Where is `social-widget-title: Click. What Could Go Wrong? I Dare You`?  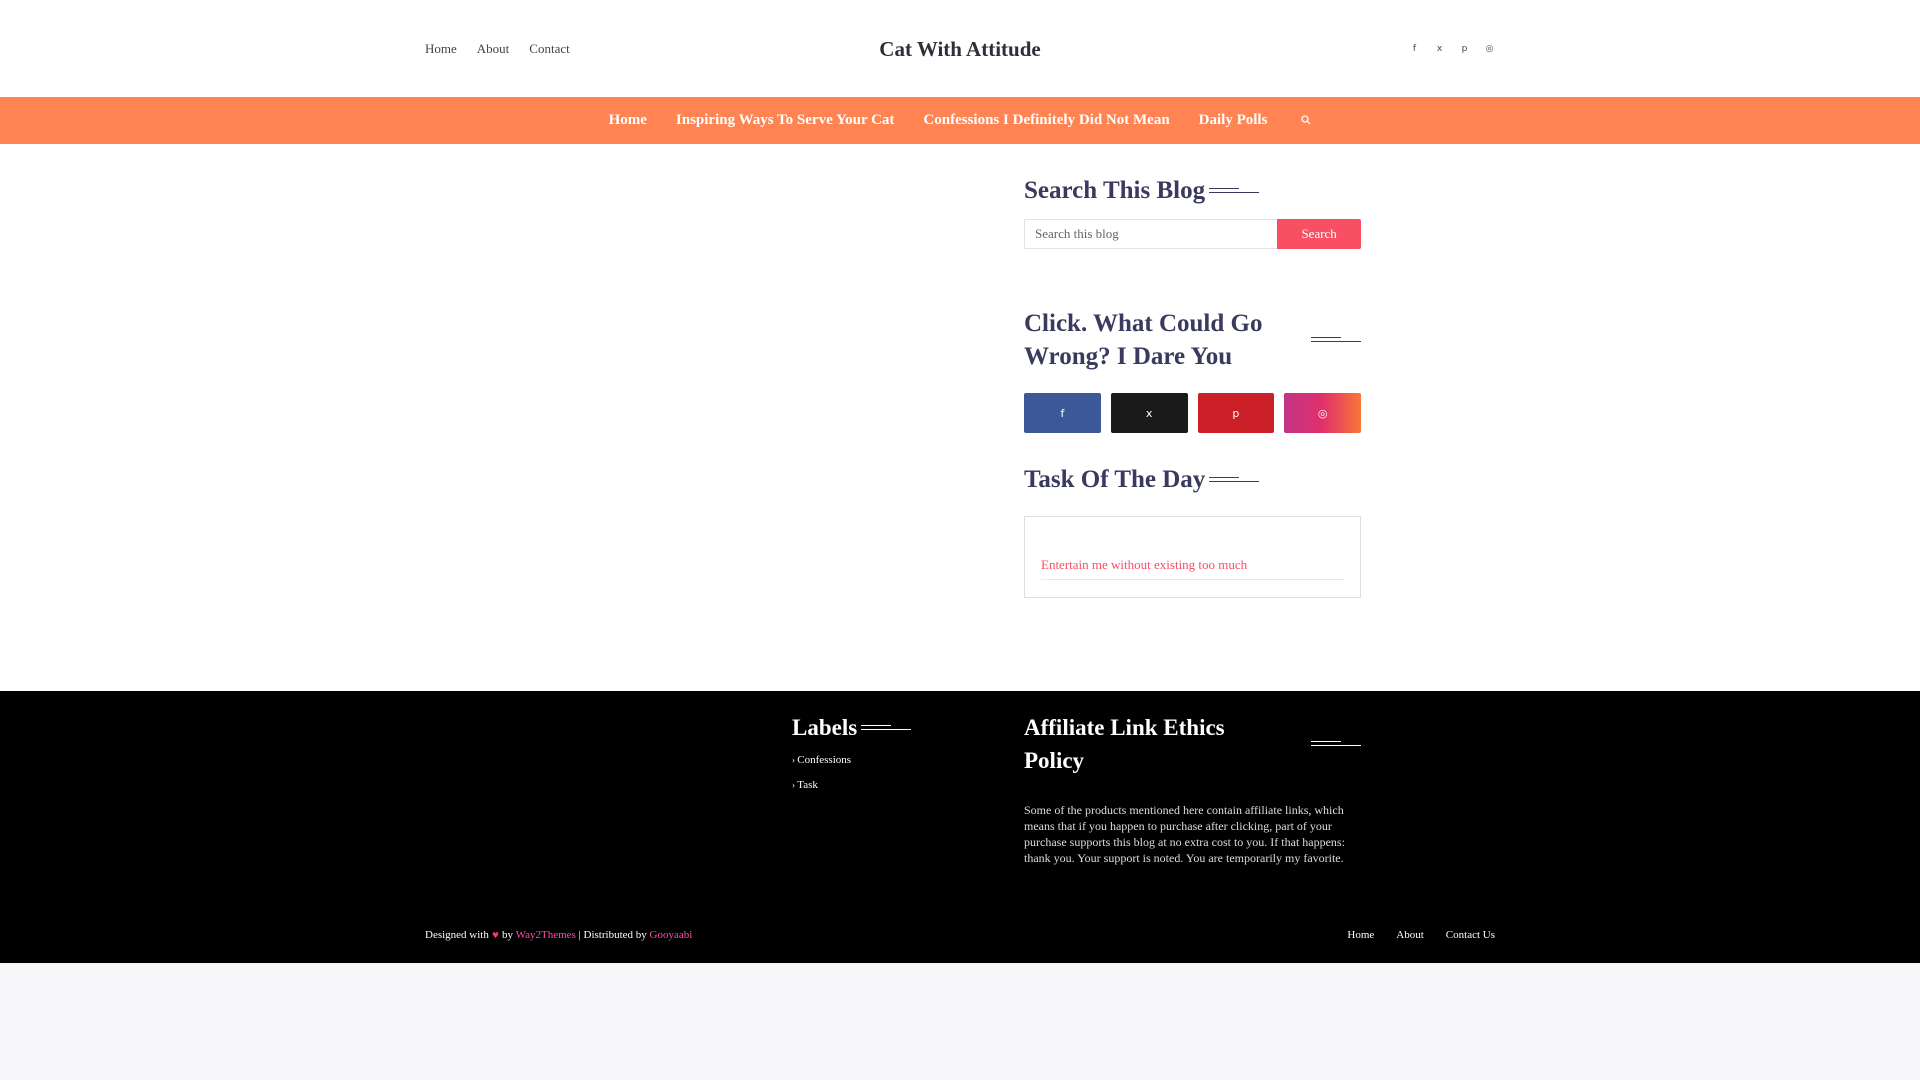 social-widget-title: Click. What Could Go Wrong? I Dare You is located at coordinates (1154, 340).